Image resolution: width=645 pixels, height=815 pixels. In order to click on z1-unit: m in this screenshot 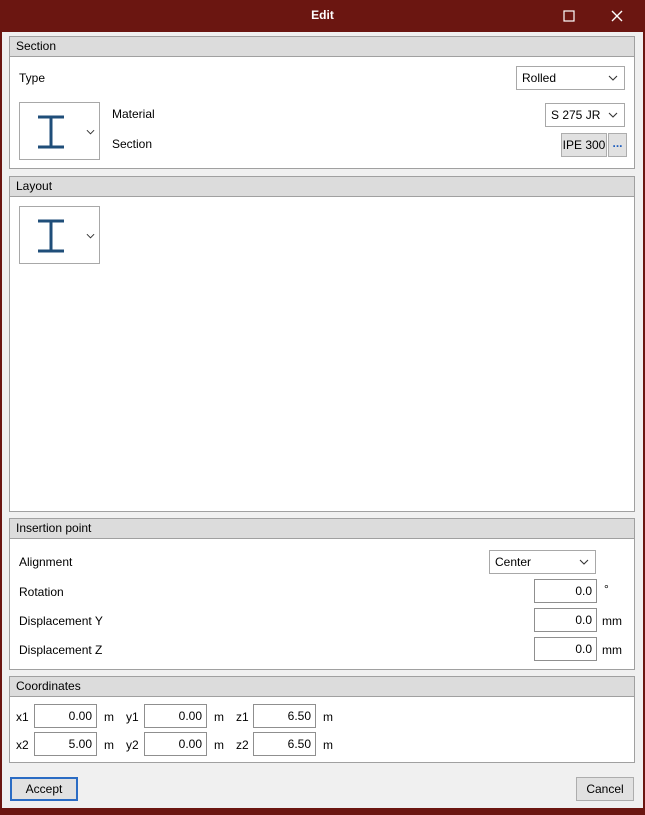, I will do `click(328, 717)`.